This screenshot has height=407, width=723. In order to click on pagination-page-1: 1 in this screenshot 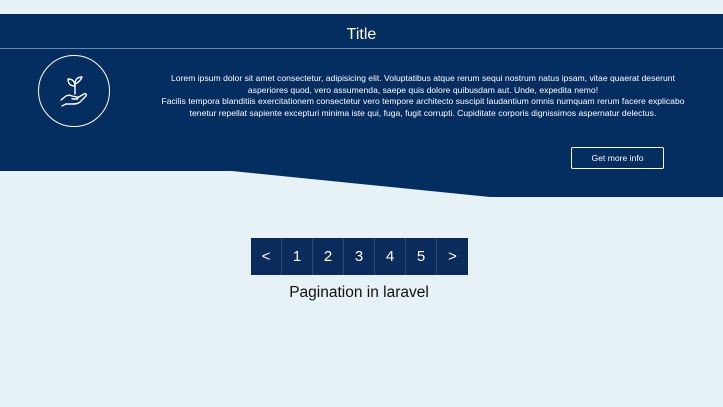, I will do `click(297, 256)`.